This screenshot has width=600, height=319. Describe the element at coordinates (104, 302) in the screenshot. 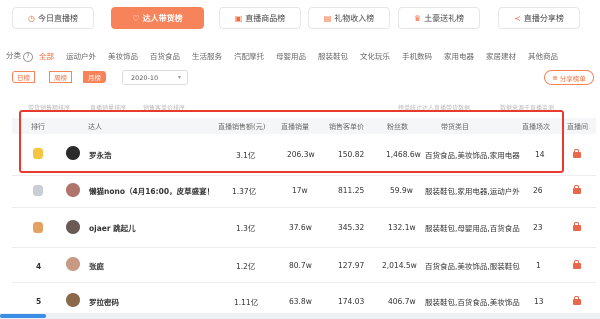

I see `talent-name: 罗拉密码` at that location.